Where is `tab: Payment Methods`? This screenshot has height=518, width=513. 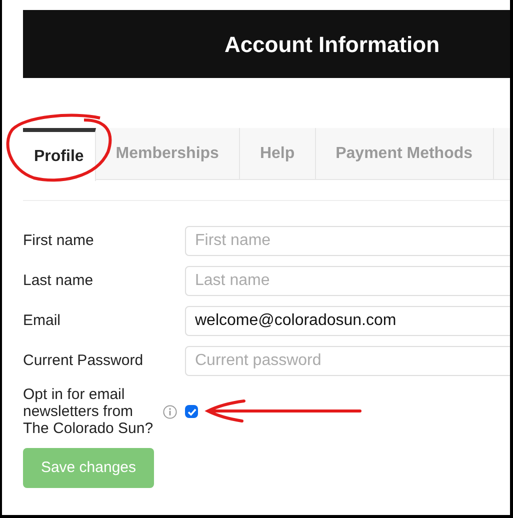 tab: Payment Methods is located at coordinates (405, 154).